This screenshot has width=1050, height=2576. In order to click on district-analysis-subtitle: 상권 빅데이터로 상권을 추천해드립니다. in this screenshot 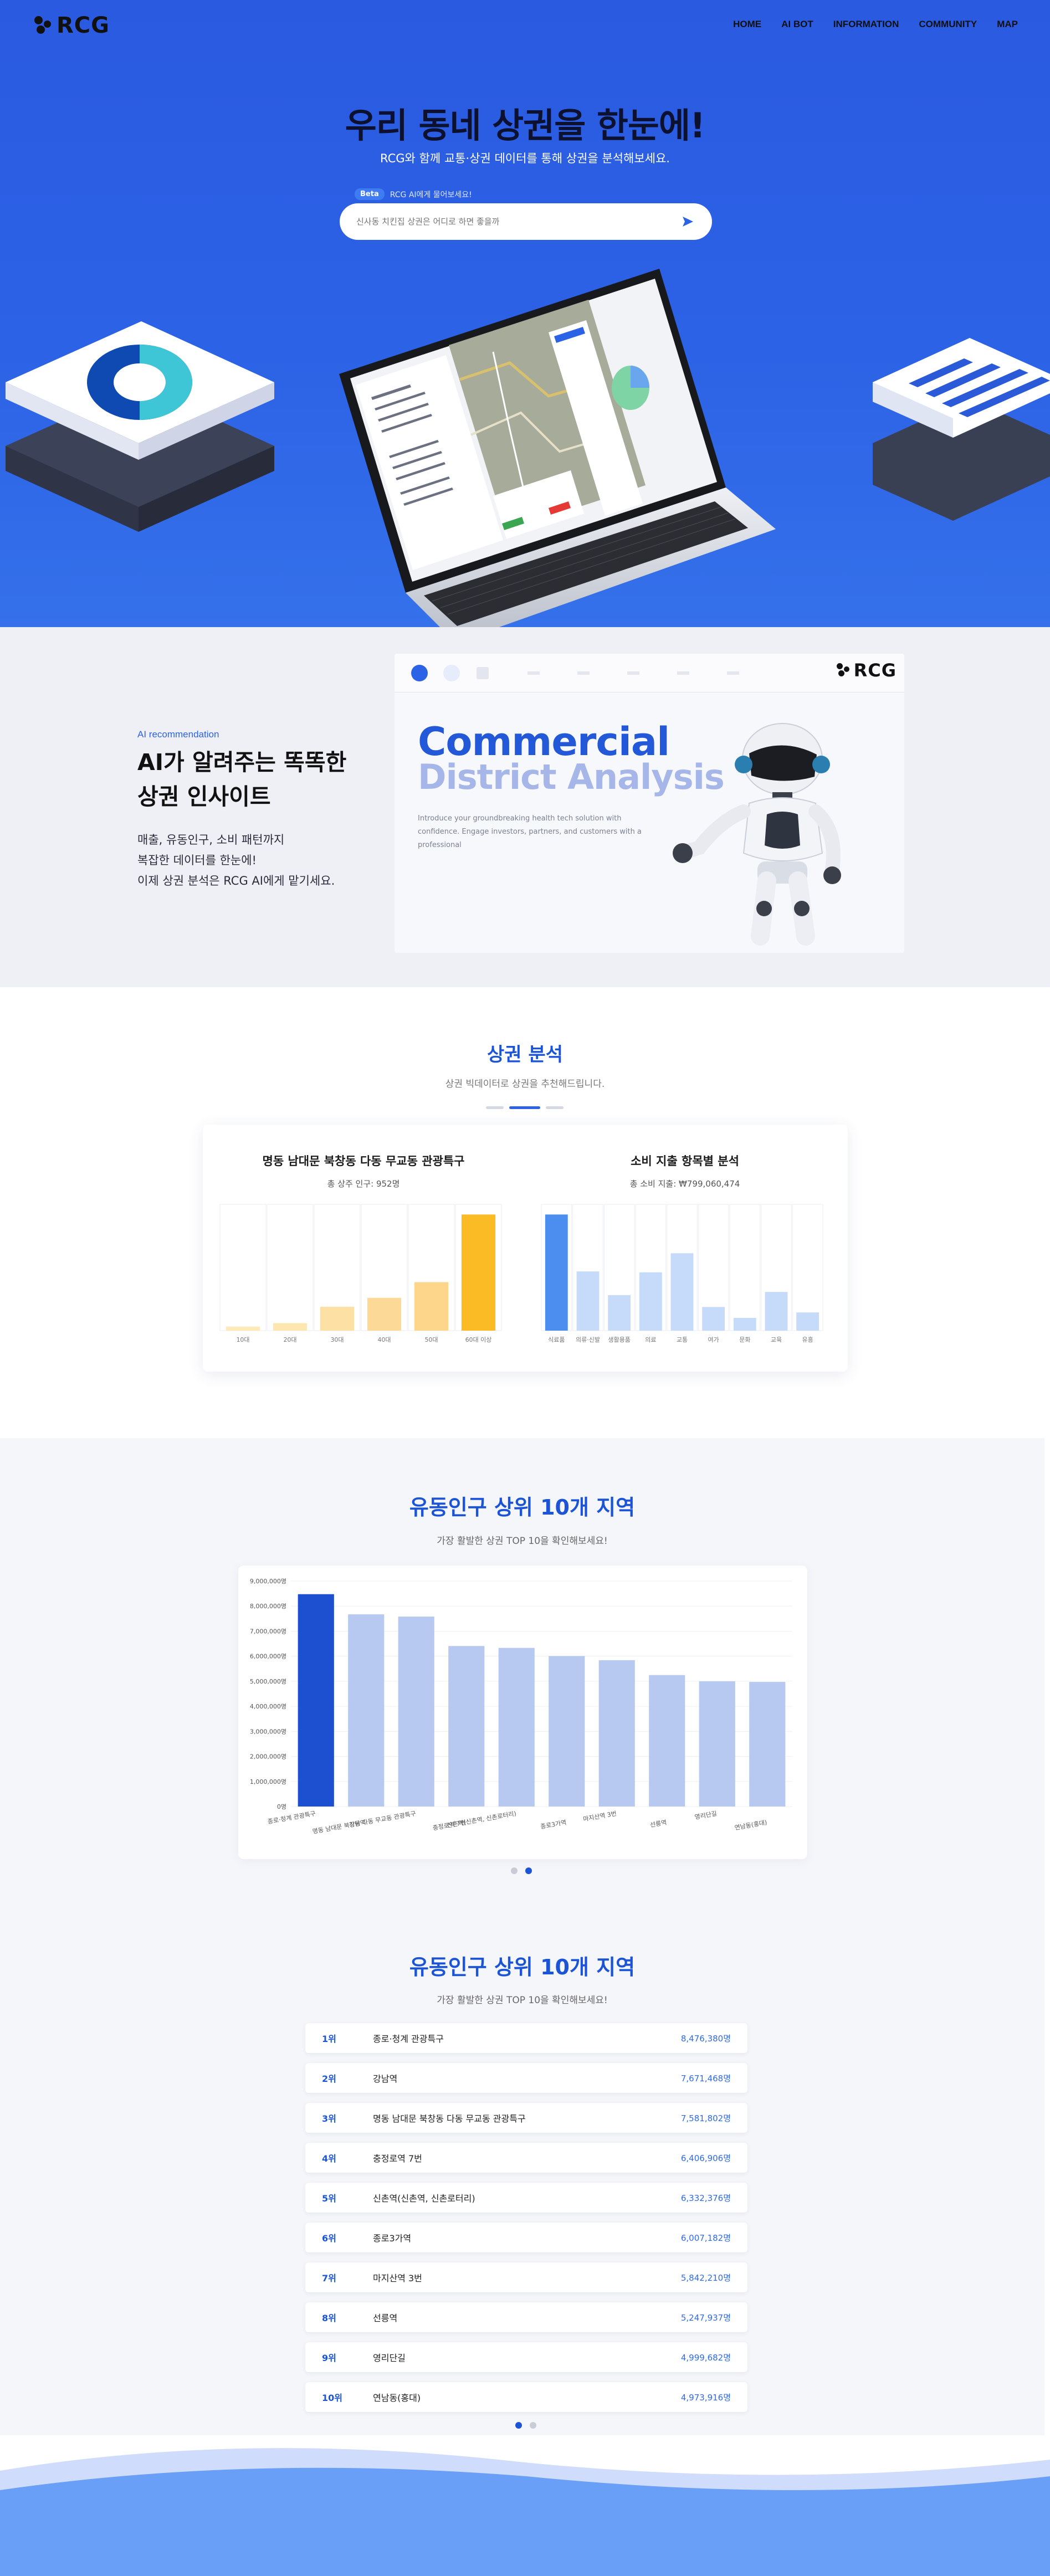, I will do `click(525, 1084)`.